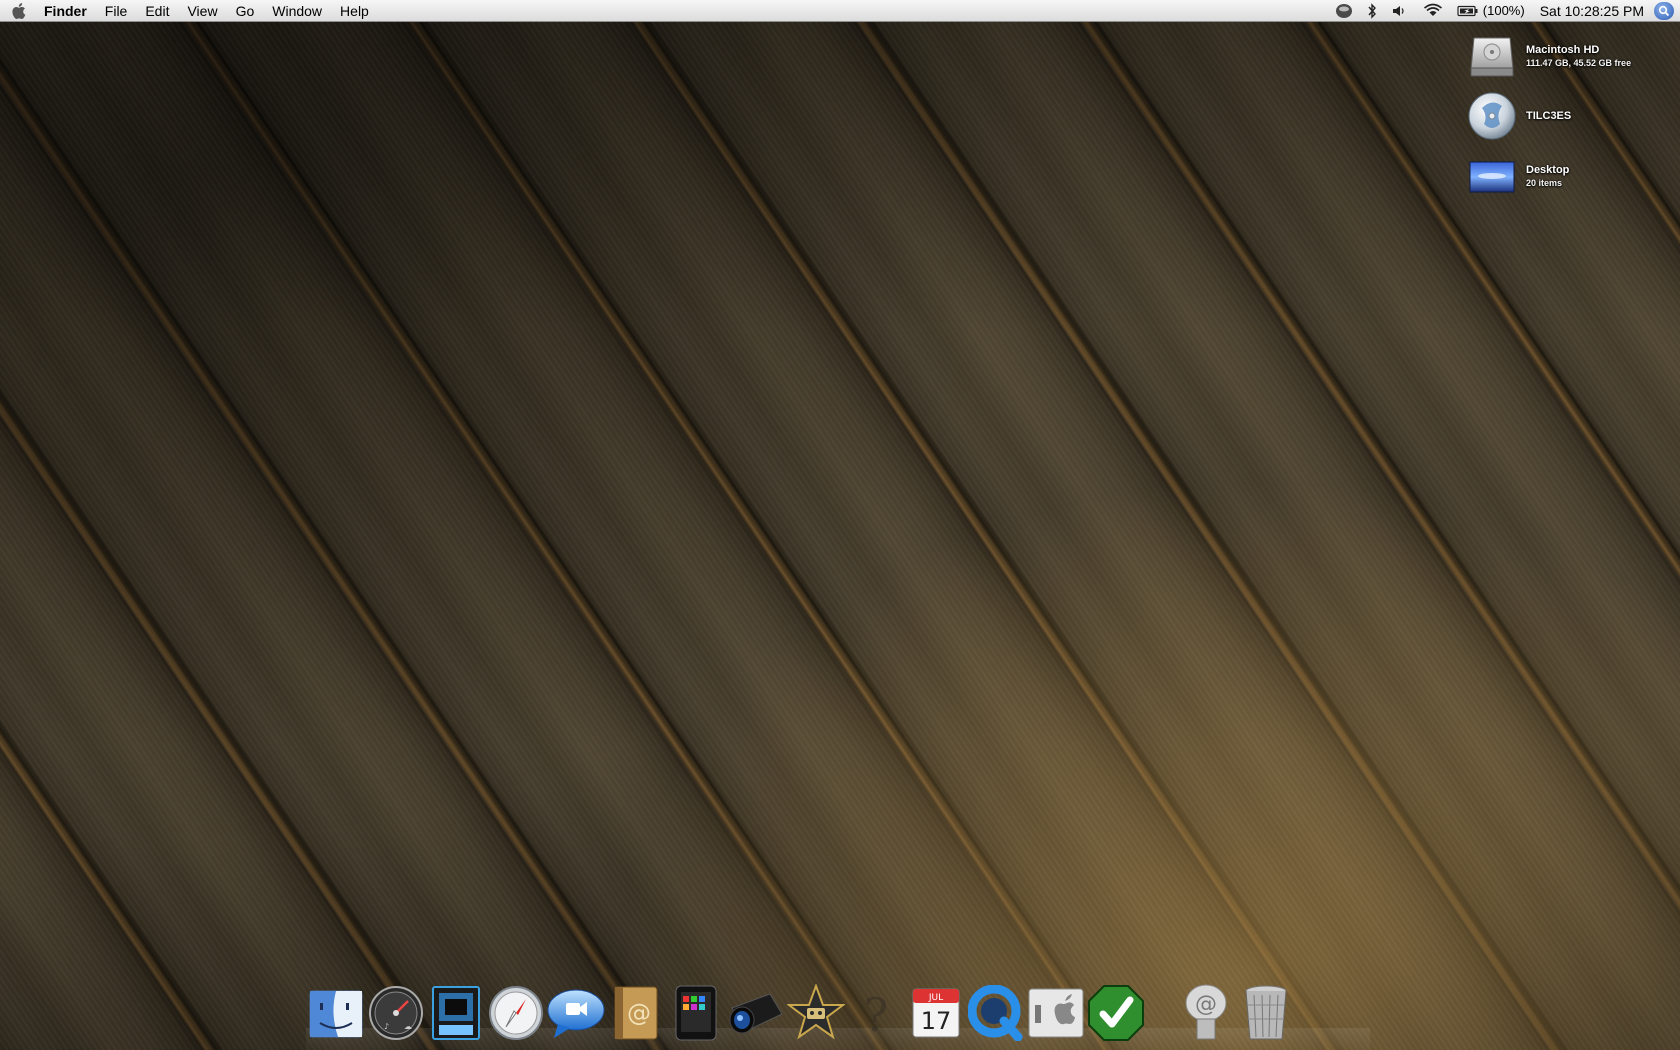 The height and width of the screenshot is (1050, 1680). I want to click on search-icon, so click(1664, 10).